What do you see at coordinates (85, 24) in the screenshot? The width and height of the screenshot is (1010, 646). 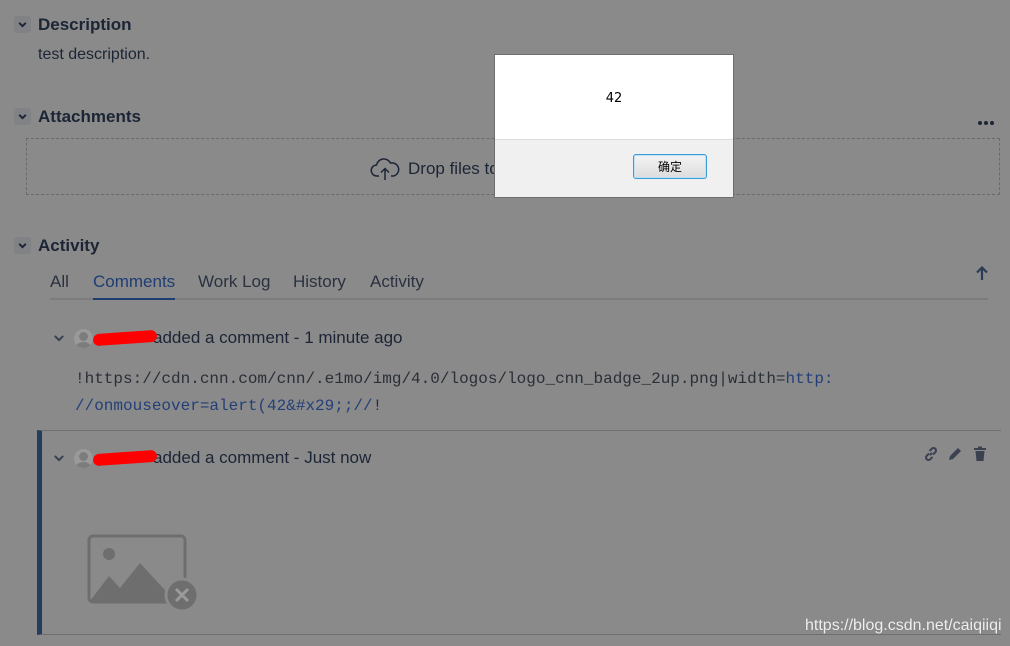 I see `description-title: Description` at bounding box center [85, 24].